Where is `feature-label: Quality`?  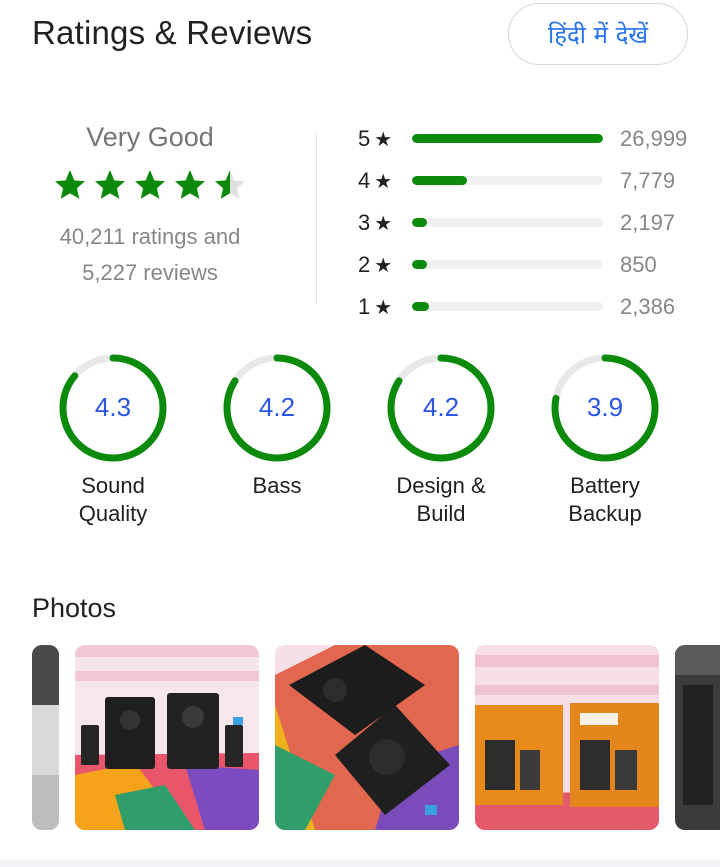
feature-label: Quality is located at coordinates (113, 513).